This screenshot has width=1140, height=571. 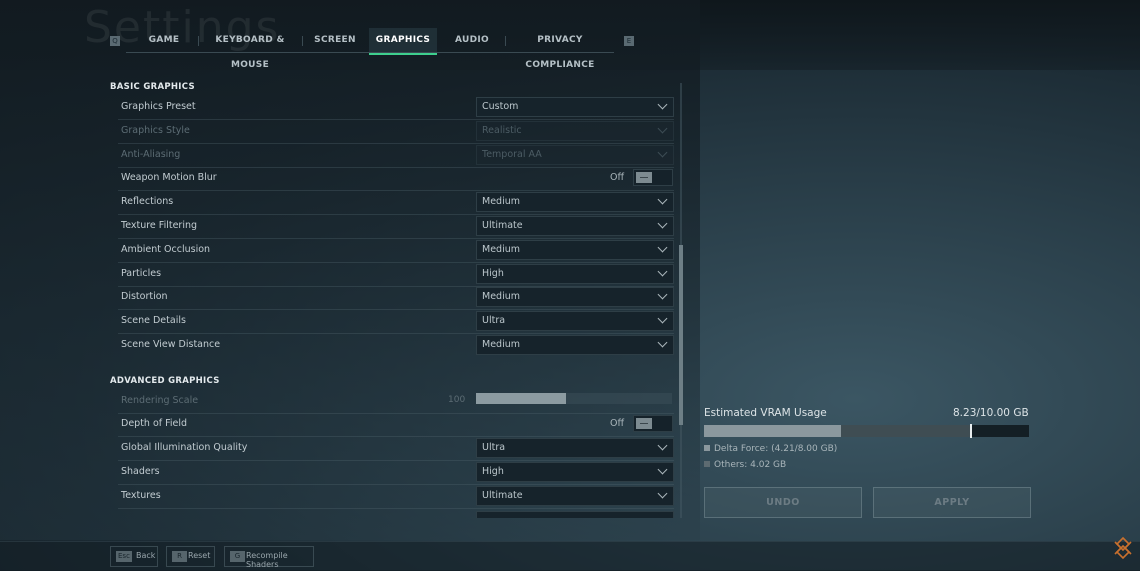 What do you see at coordinates (575, 155) in the screenshot?
I see `anti-aliasing-dropdown: Temporal AA` at bounding box center [575, 155].